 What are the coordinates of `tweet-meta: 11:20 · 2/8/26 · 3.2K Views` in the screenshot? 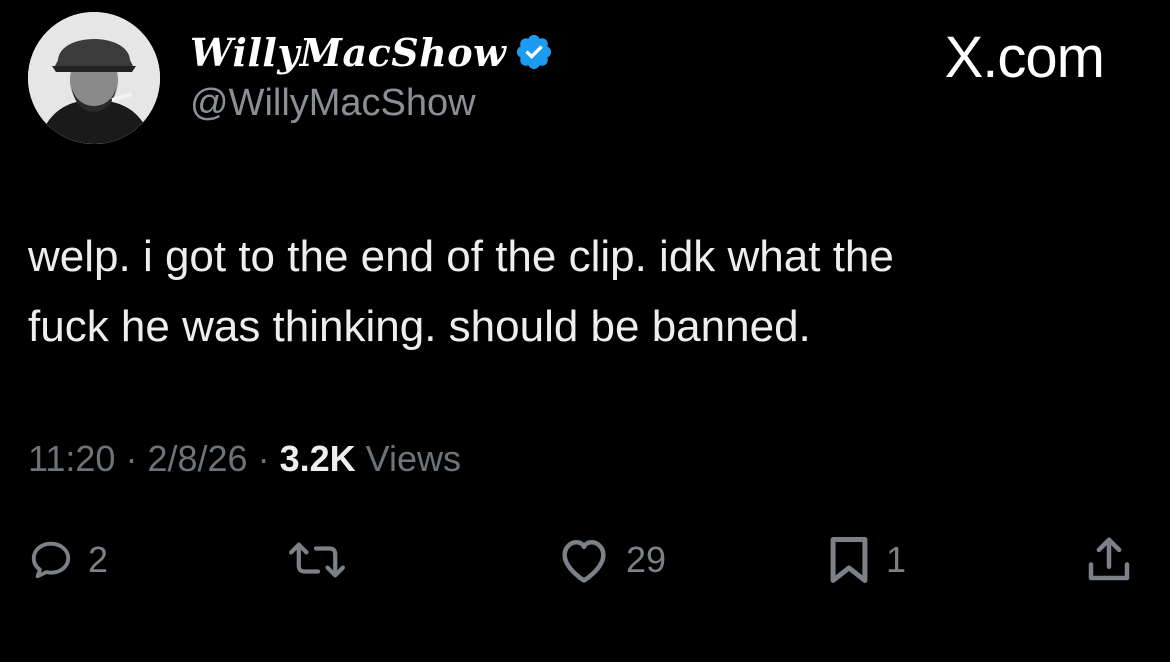 It's located at (244, 459).